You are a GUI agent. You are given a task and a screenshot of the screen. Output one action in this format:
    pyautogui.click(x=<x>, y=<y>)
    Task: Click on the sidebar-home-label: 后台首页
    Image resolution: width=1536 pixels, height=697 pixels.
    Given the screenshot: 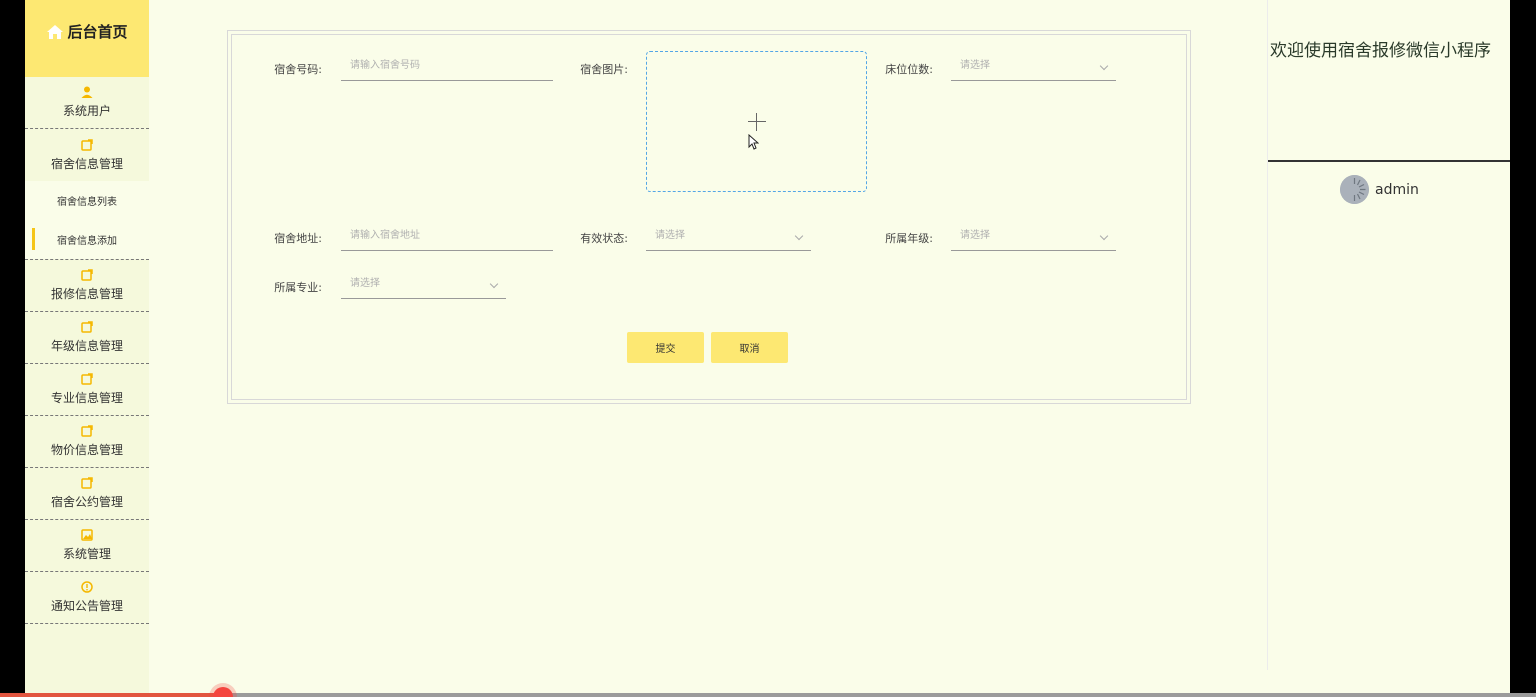 What is the action you would take?
    pyautogui.click(x=97, y=32)
    